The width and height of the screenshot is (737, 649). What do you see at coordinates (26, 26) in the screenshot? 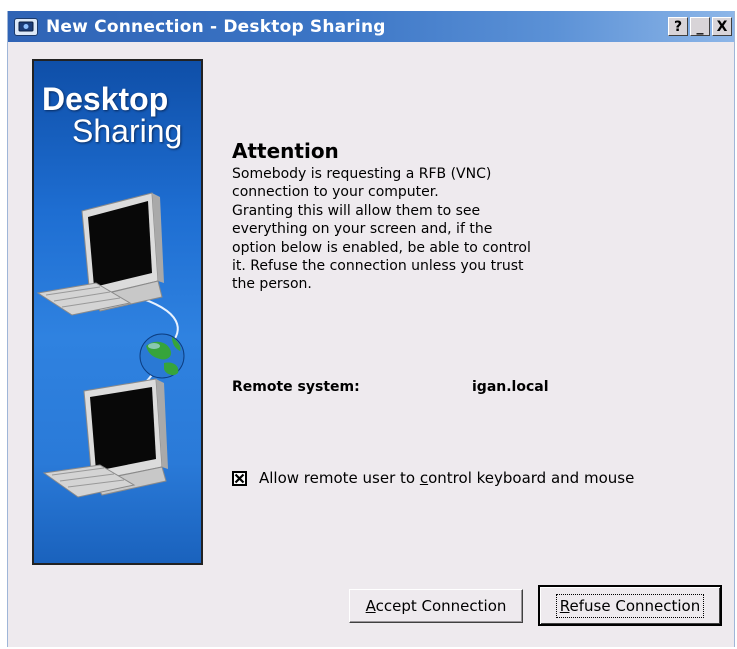
I see `remote-desktop-icon` at bounding box center [26, 26].